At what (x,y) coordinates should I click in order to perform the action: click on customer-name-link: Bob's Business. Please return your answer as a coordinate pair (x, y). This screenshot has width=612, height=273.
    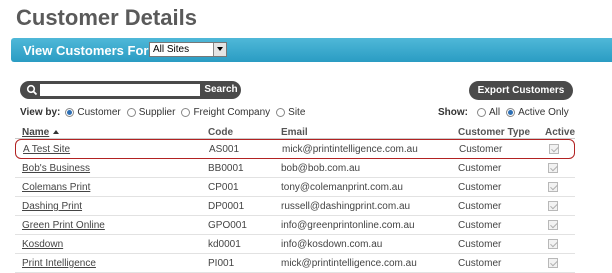
    Looking at the image, I should click on (56, 168).